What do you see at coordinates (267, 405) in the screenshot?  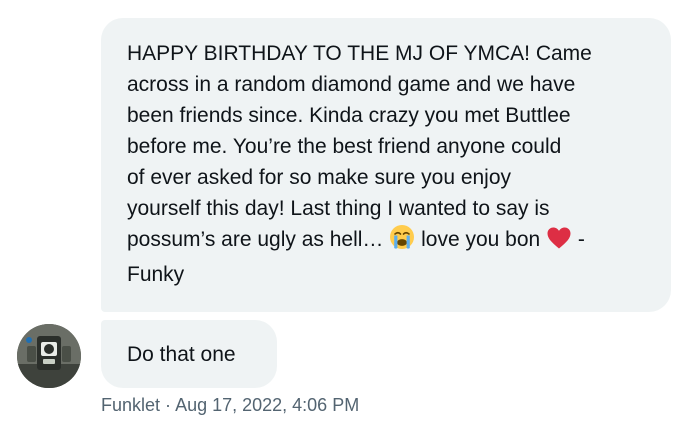 I see `message-timestamp: Aug 17, 2022, 4:06 PM` at bounding box center [267, 405].